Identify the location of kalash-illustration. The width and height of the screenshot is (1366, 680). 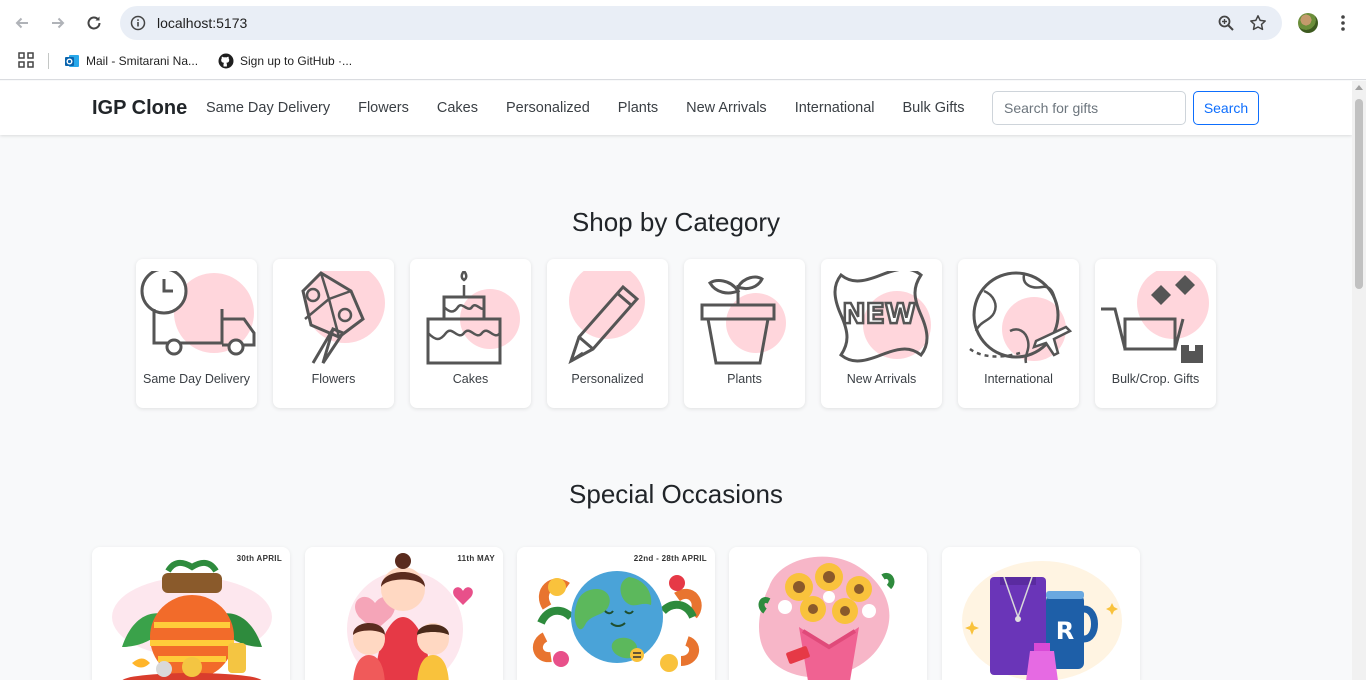
(192, 619).